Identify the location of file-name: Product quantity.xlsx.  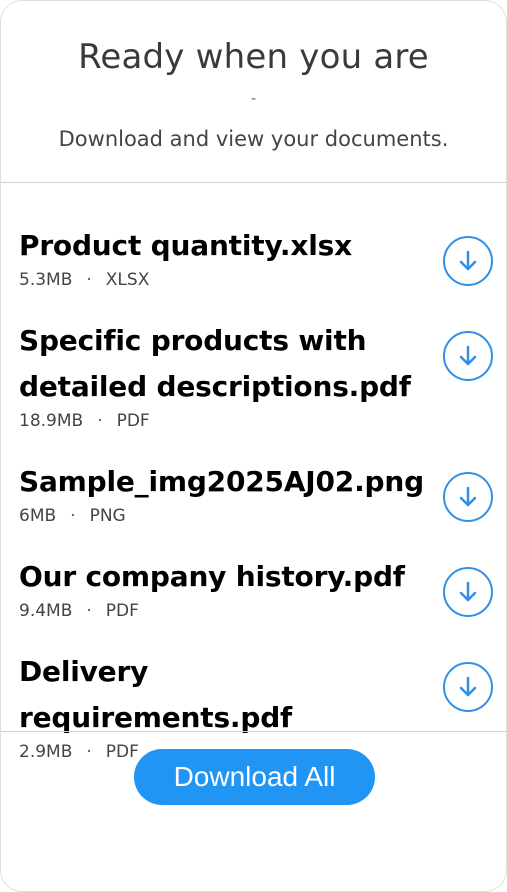
(185, 245).